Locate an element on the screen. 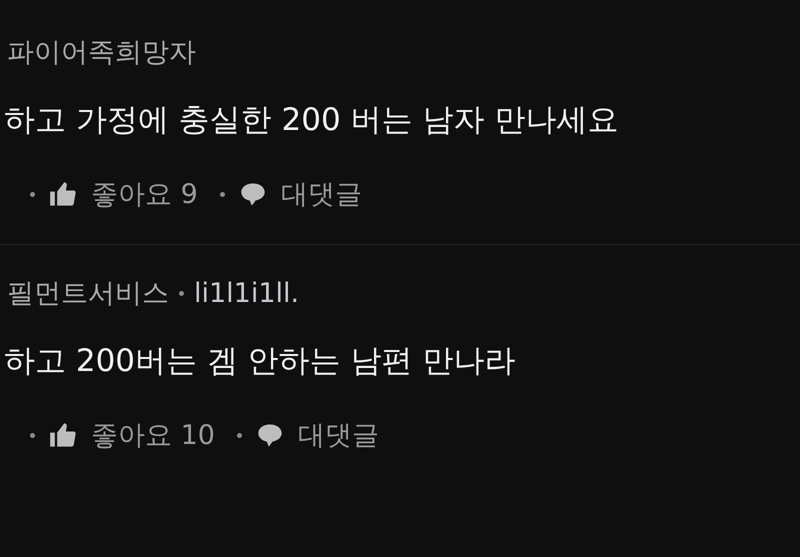 The height and width of the screenshot is (557, 800). comment-text: 하고 200버는 겜 안하는 남편 만나라 is located at coordinates (260, 361).